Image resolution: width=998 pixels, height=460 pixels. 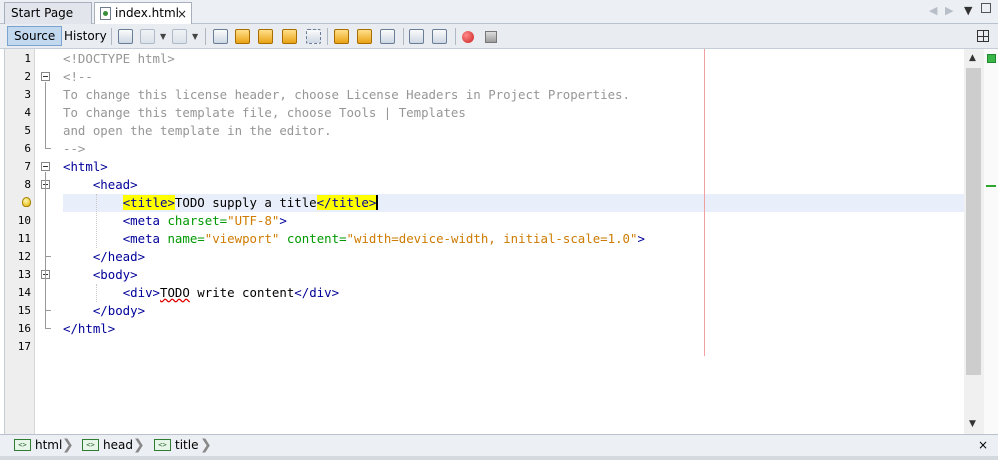 I want to click on code-line: <!--, so click(x=78, y=76).